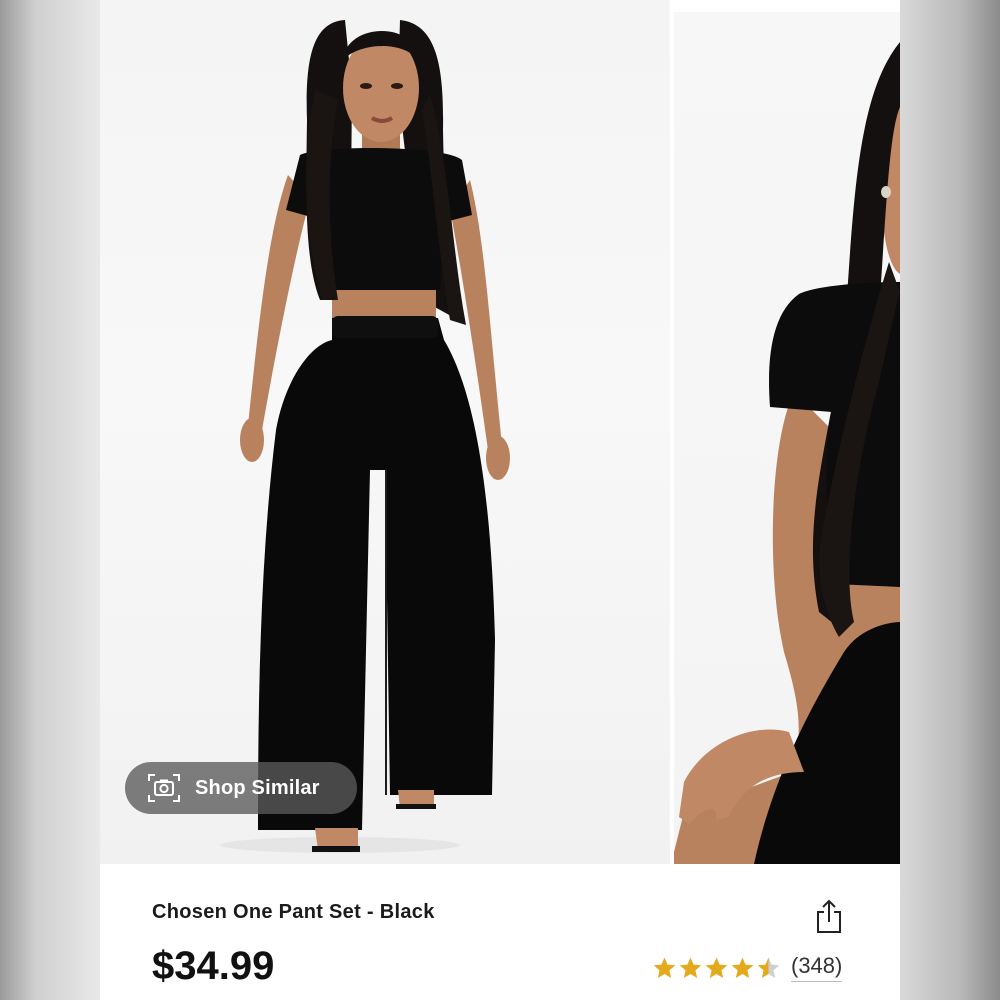  What do you see at coordinates (500, 932) in the screenshot?
I see `product-info-panel: Chosen One Pant Set - Black $34.99 (348)` at bounding box center [500, 932].